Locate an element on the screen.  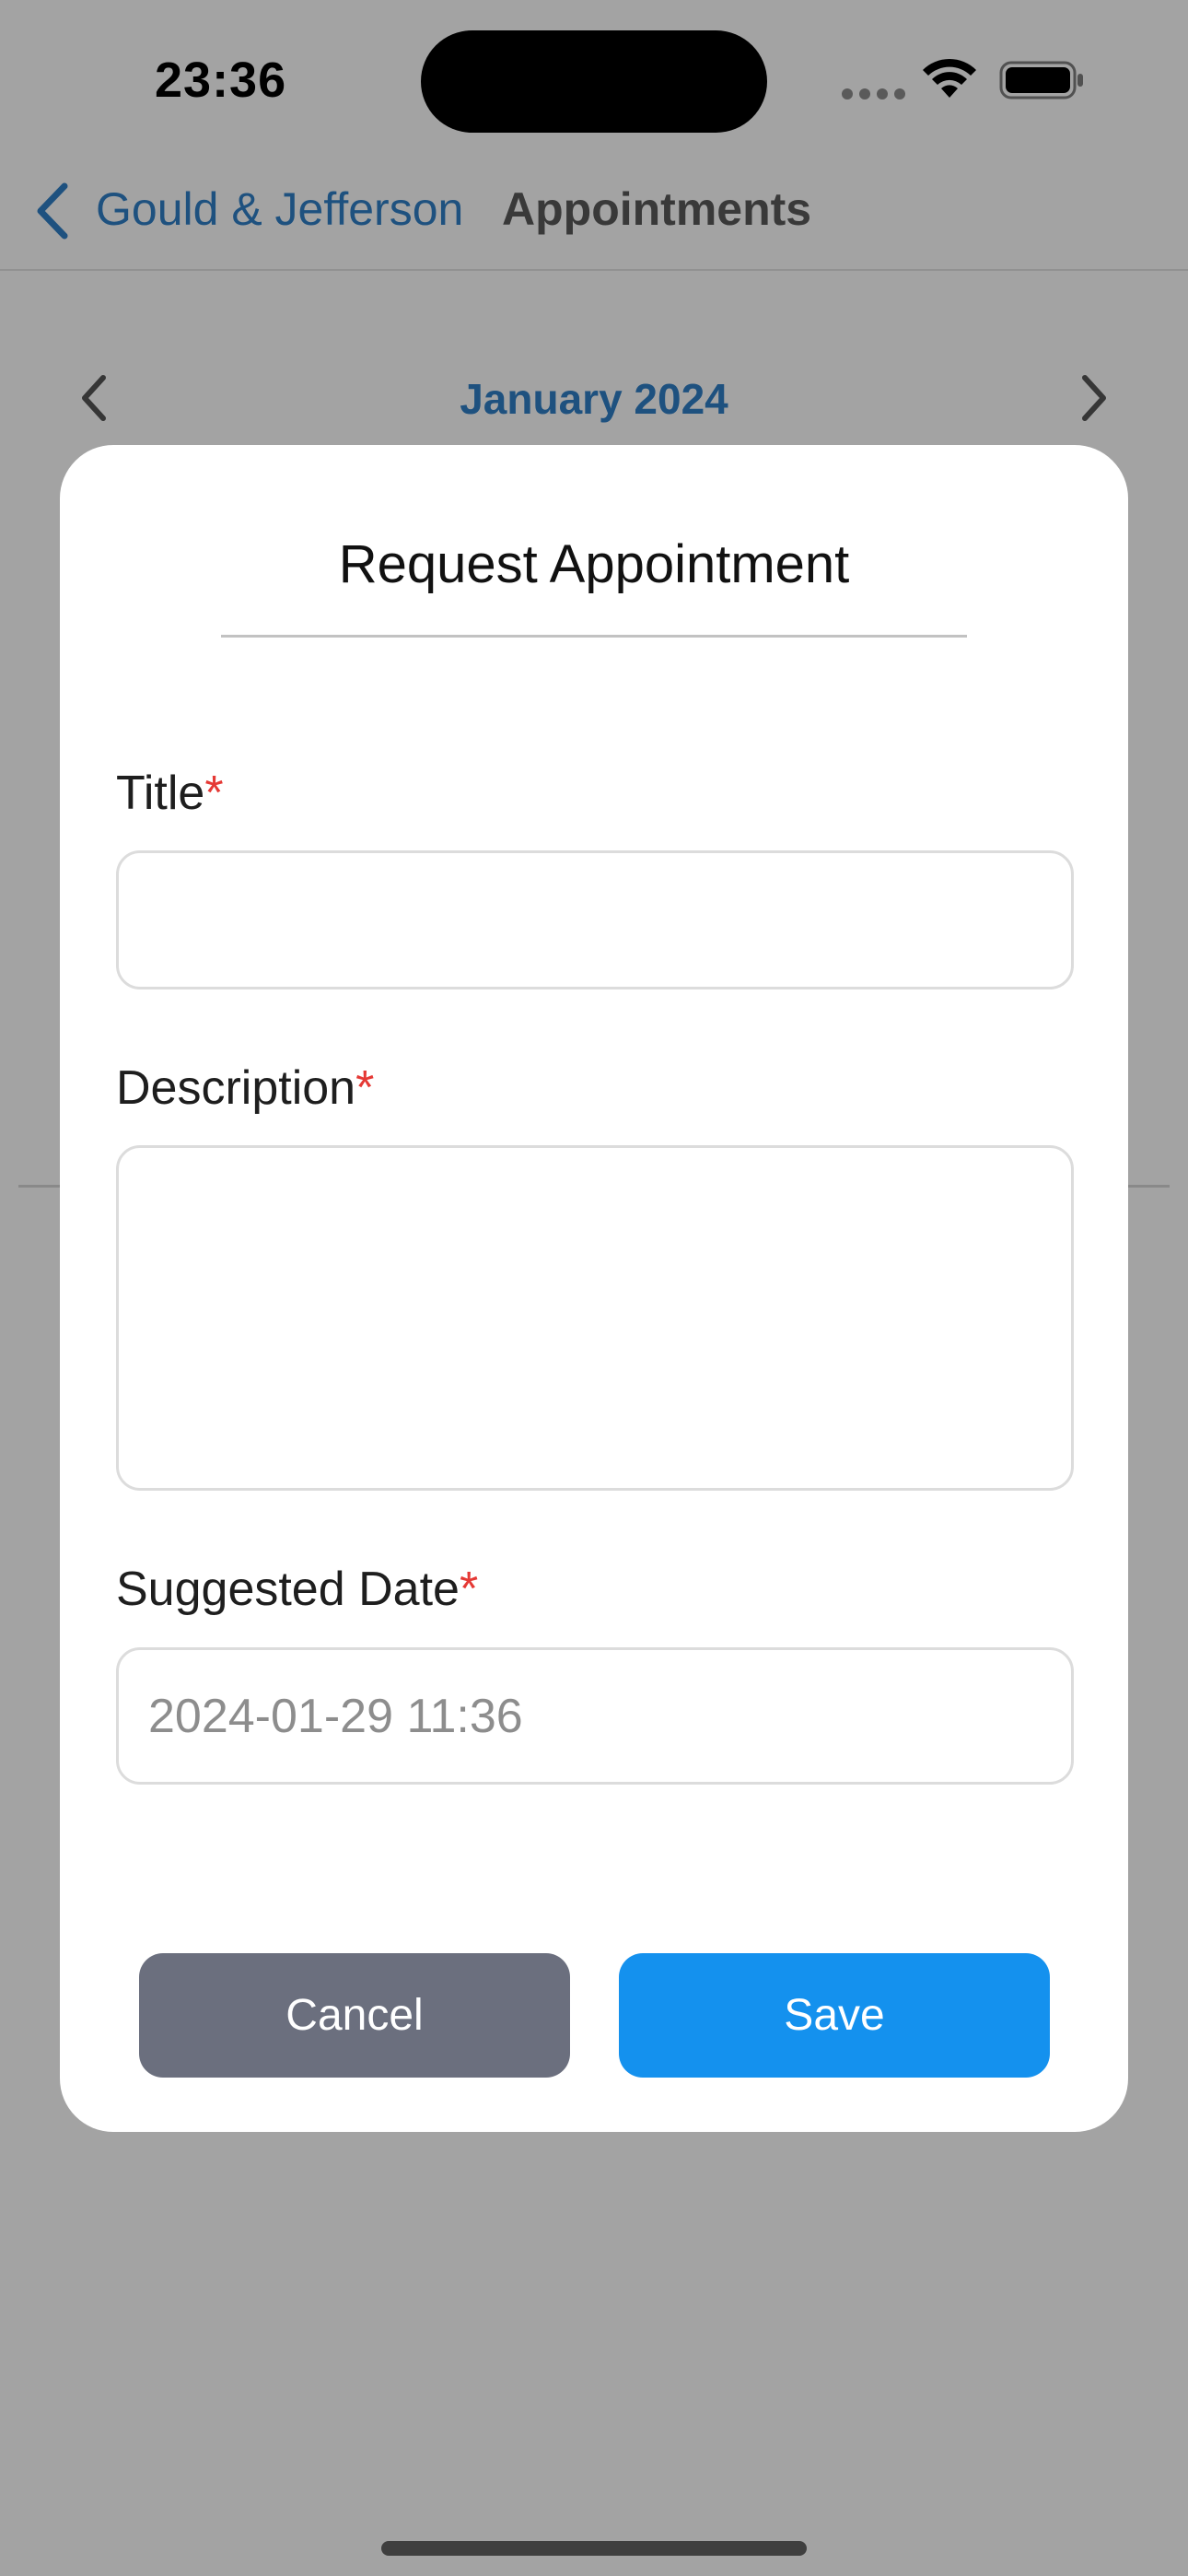
description-label-text: Description is located at coordinates (236, 1088).